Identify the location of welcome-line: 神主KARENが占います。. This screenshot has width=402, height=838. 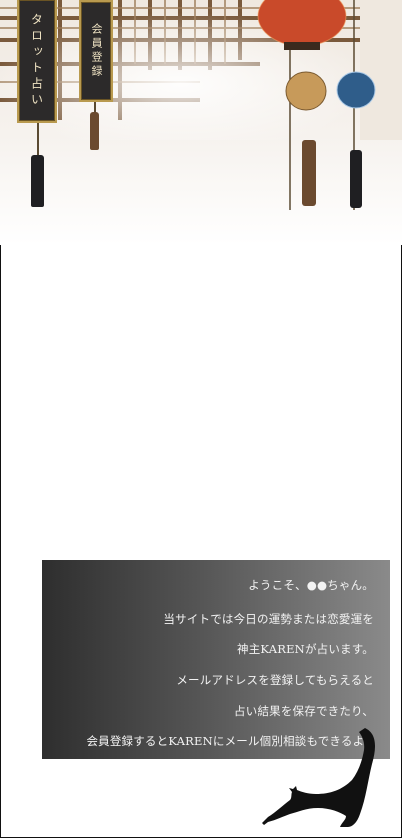
(305, 649).